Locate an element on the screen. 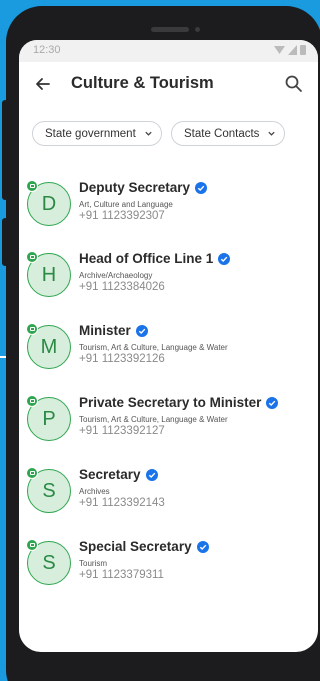  contact-name-row: Deputy Secretary is located at coordinates (143, 187).